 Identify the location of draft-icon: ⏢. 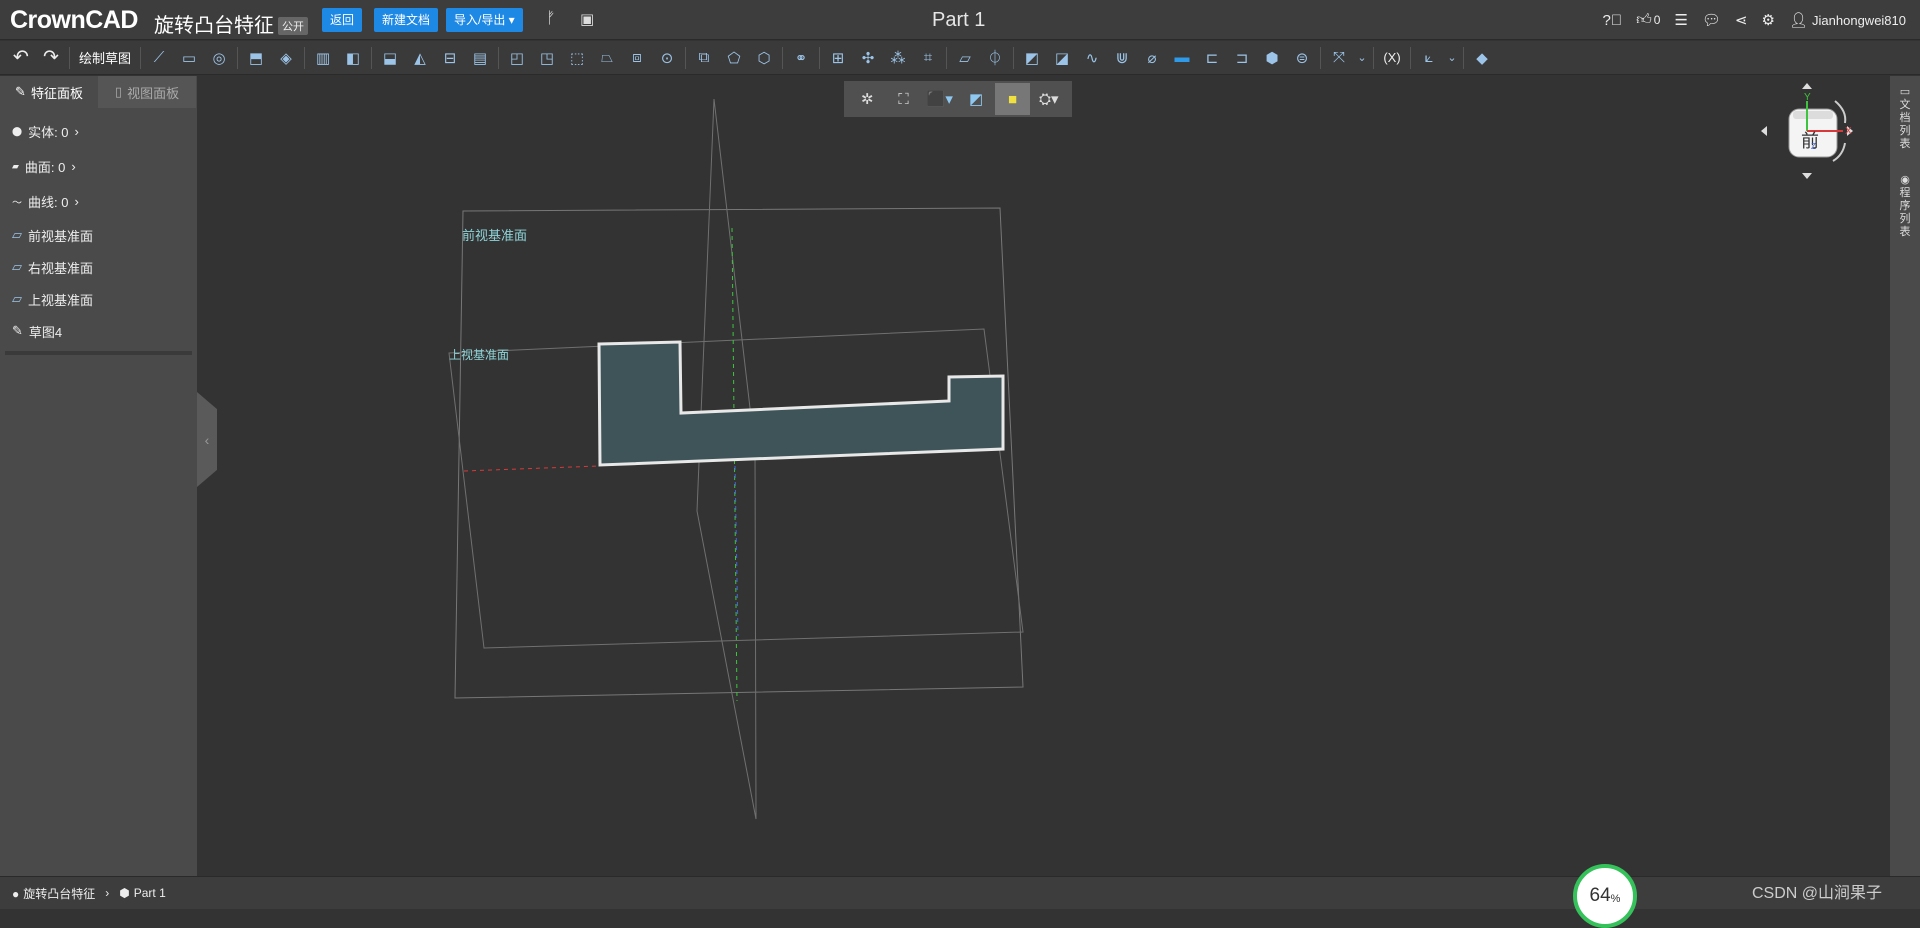
(607, 58).